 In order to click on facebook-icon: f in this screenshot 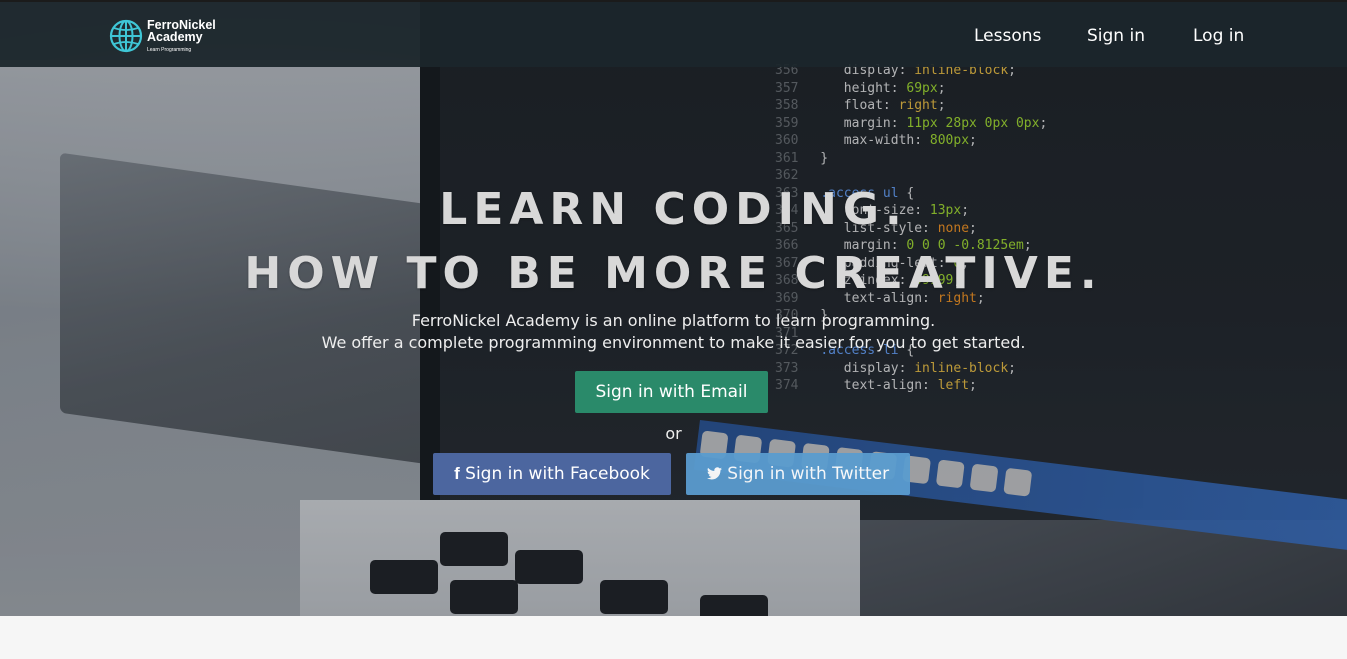, I will do `click(457, 473)`.